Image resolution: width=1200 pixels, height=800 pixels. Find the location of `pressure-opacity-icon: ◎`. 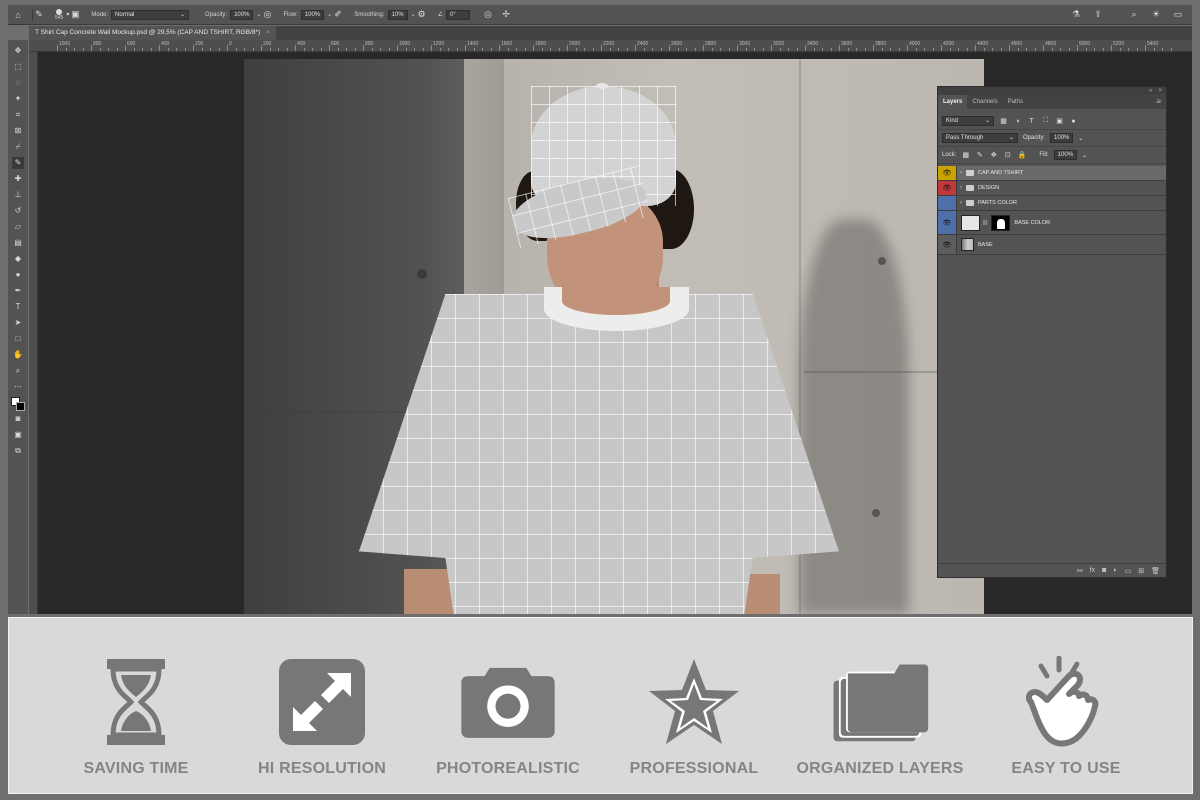

pressure-opacity-icon: ◎ is located at coordinates (267, 15).